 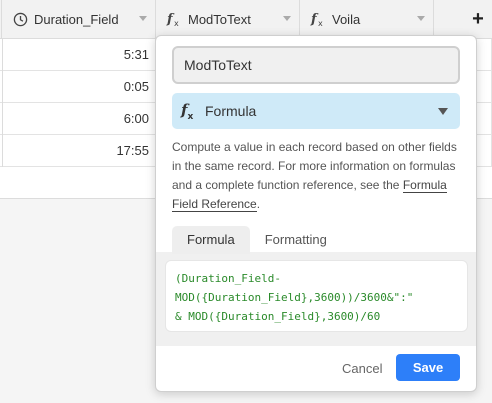 I want to click on column-header-modtotext: fx ModToText, so click(x=228, y=19).